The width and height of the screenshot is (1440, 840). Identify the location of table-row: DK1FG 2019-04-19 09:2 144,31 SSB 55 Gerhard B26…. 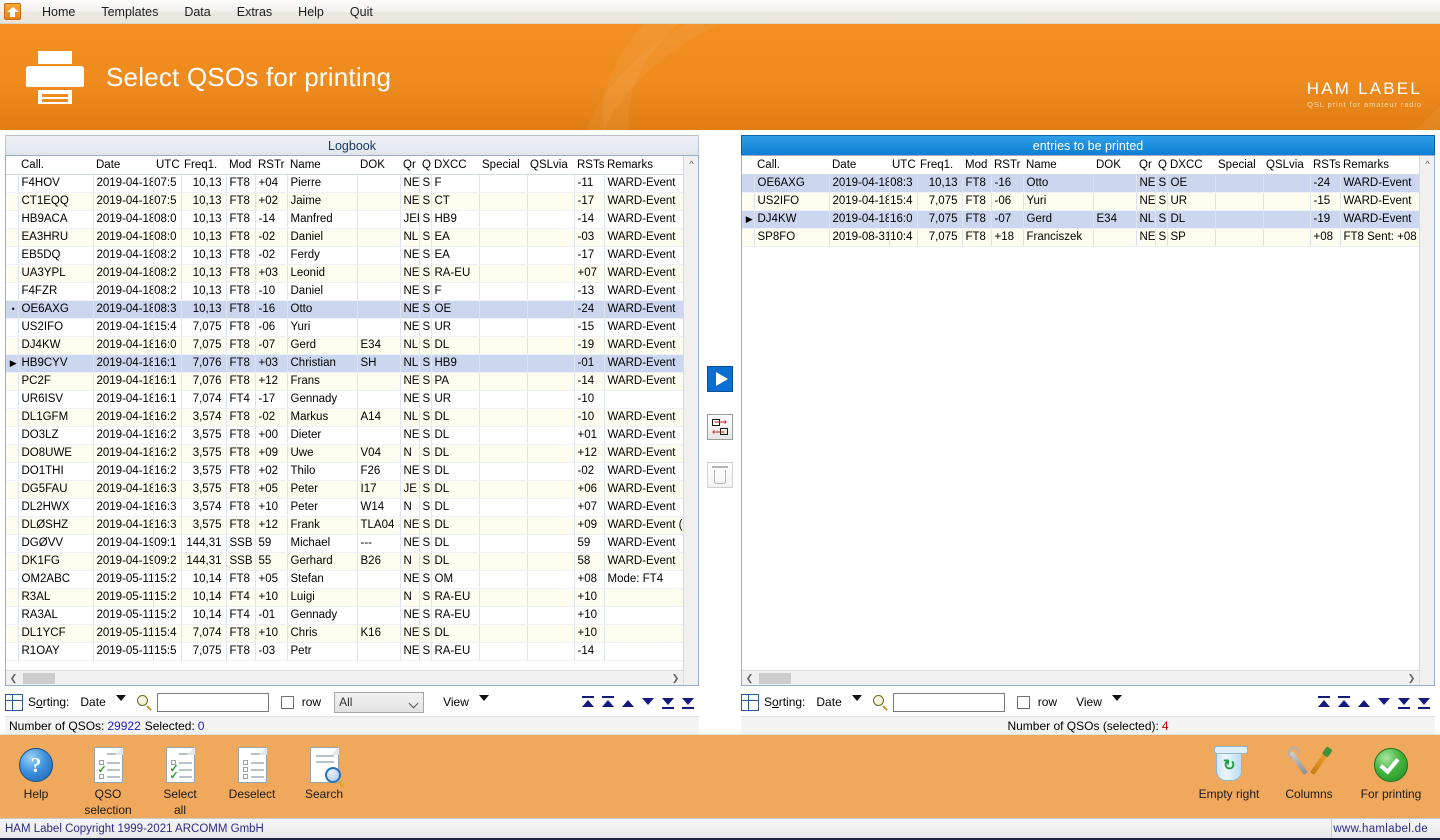
(350, 561).